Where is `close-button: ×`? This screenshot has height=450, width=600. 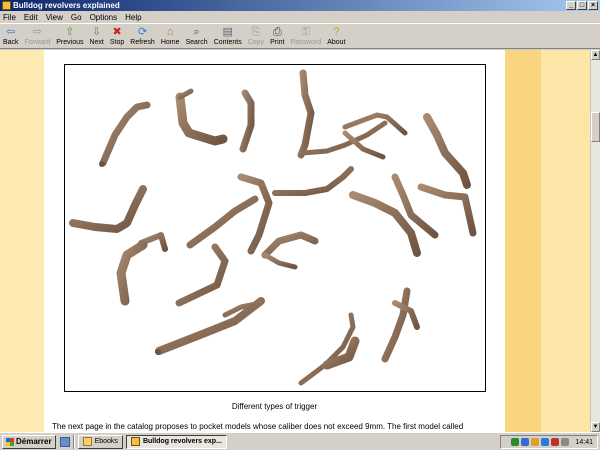 close-button: × is located at coordinates (593, 5).